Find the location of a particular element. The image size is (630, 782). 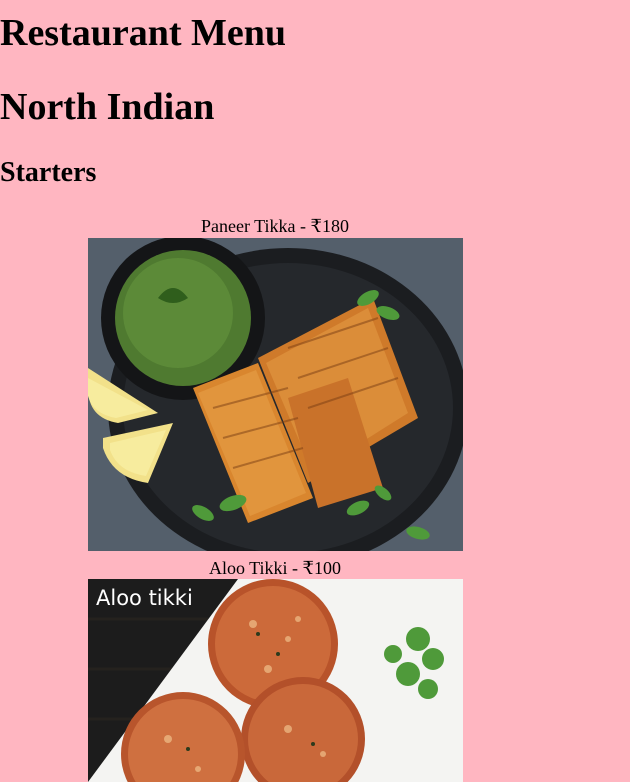

photo-caption: Aloo tikki is located at coordinates (144, 598).